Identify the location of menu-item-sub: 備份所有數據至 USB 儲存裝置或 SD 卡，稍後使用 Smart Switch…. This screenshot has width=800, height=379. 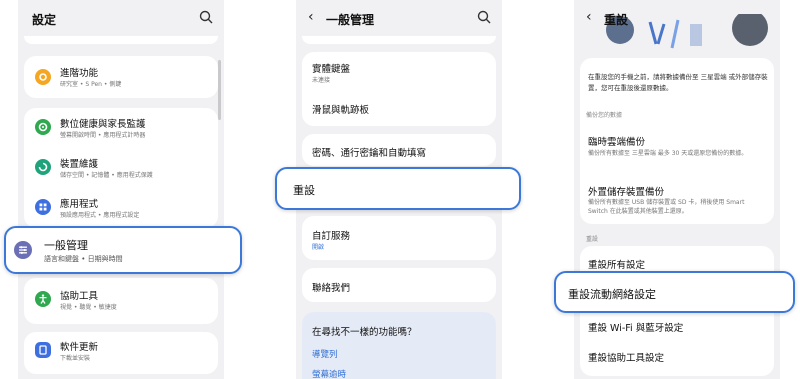
(666, 207).